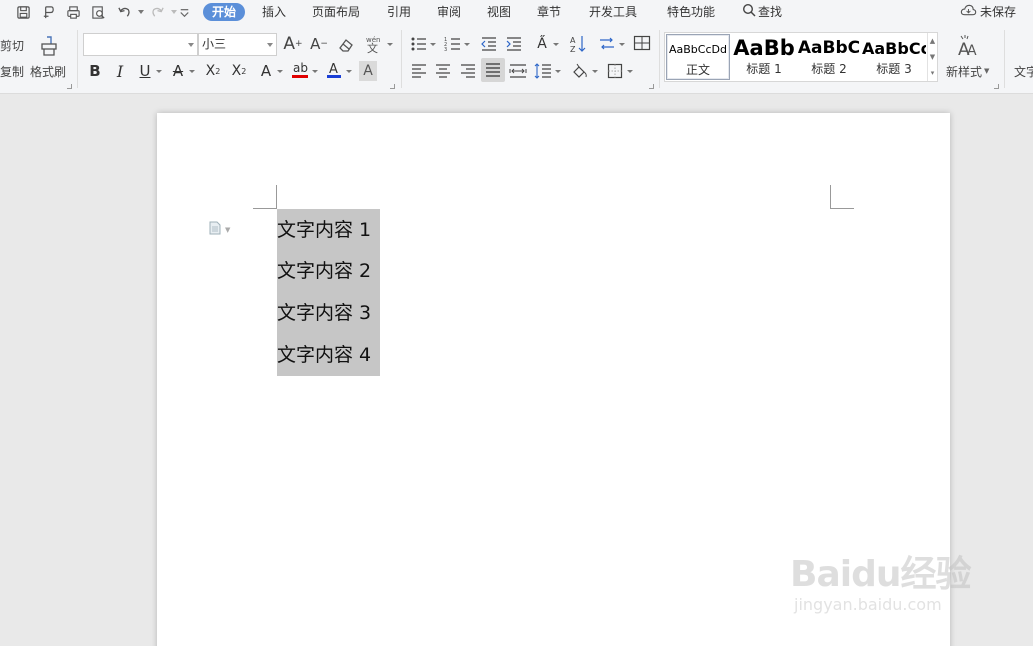 The width and height of the screenshot is (1033, 646). Describe the element at coordinates (95, 71) in the screenshot. I see `bold-icon: B` at that location.